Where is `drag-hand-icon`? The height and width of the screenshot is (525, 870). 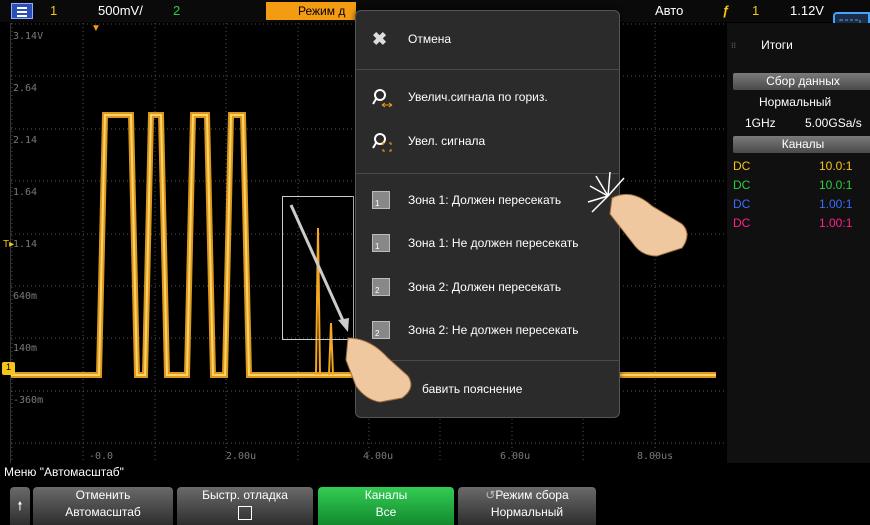
drag-hand-icon is located at coordinates (378, 370).